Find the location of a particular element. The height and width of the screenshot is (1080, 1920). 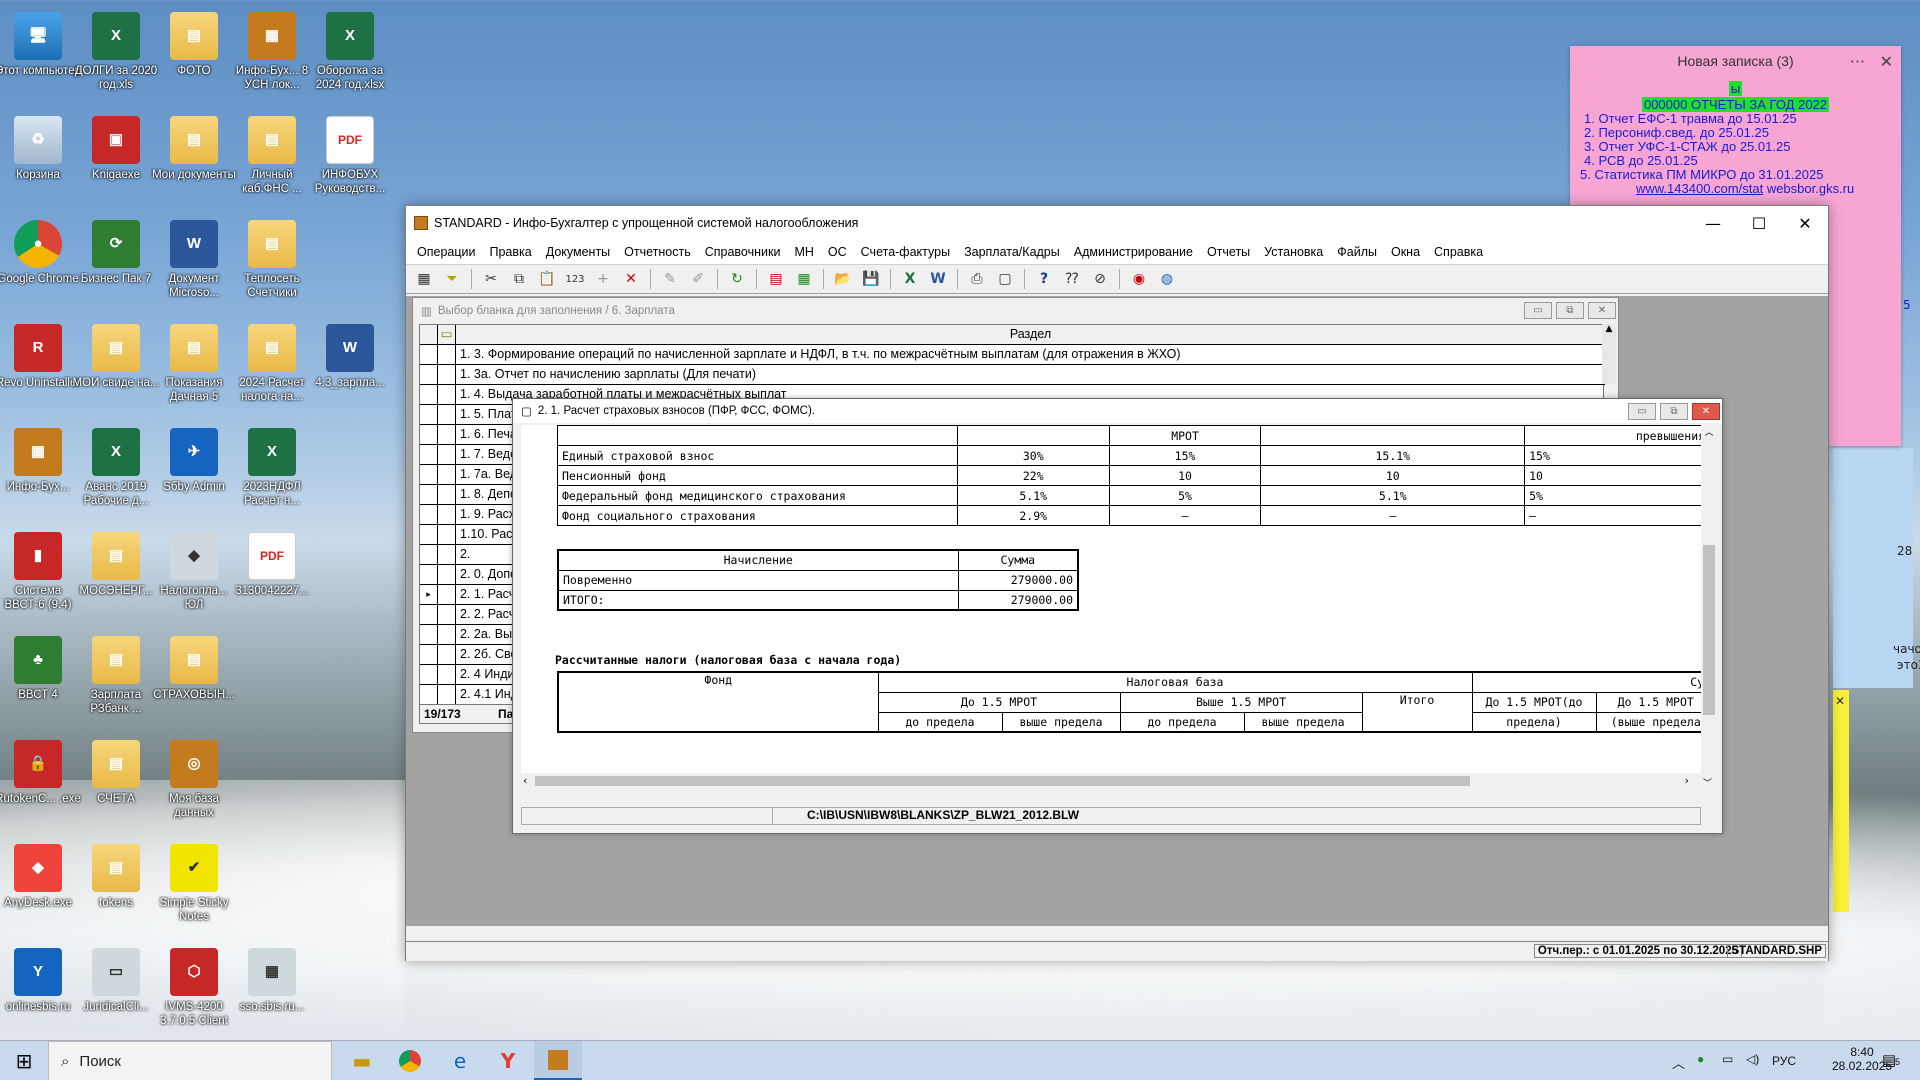

search-box: ⌕ Поиск is located at coordinates (190, 1060).